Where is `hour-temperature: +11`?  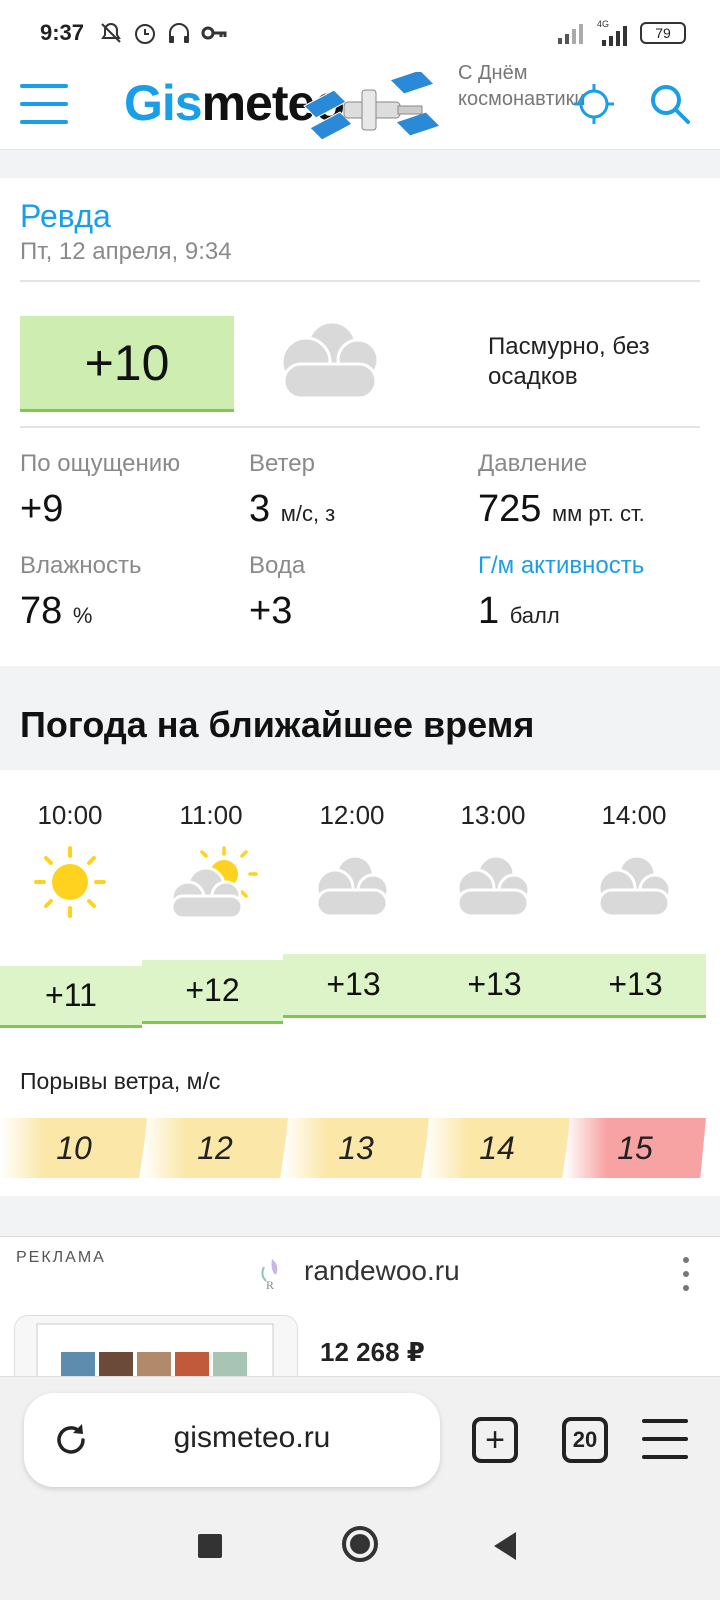 hour-temperature: +11 is located at coordinates (71, 997).